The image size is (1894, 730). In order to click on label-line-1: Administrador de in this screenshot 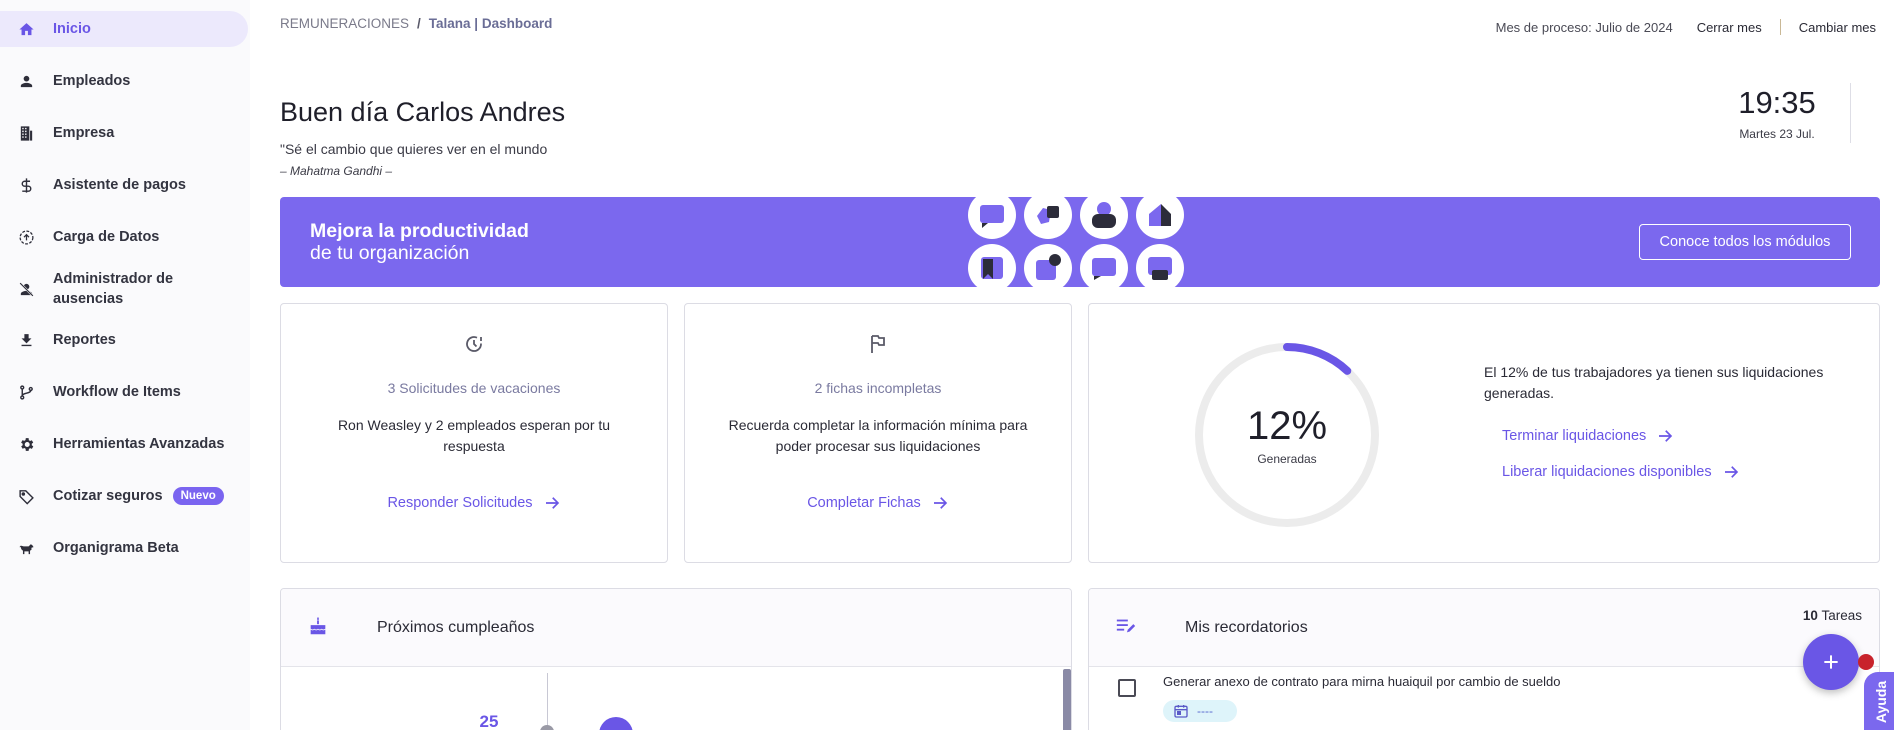, I will do `click(113, 279)`.